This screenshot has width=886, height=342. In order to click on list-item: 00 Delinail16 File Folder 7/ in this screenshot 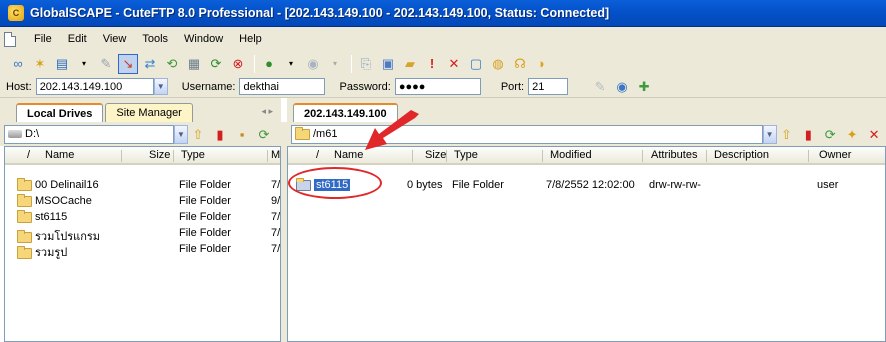, I will do `click(142, 185)`.